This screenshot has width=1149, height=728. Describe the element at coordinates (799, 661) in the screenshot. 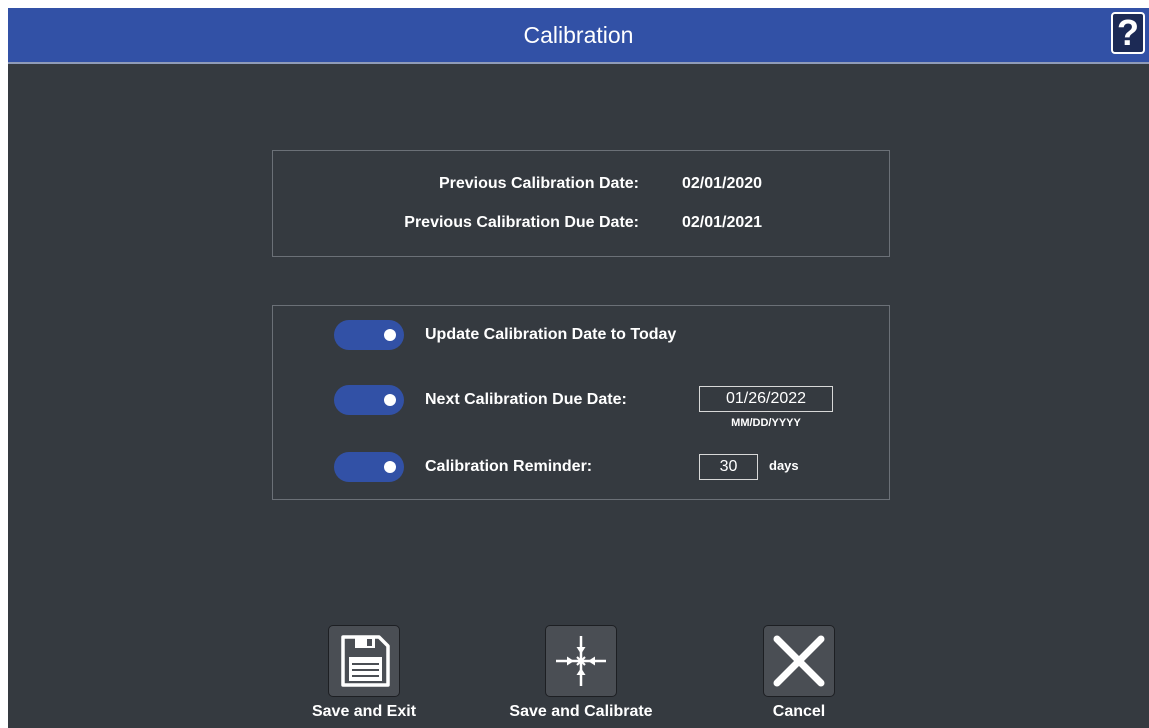

I see `x-icon` at that location.